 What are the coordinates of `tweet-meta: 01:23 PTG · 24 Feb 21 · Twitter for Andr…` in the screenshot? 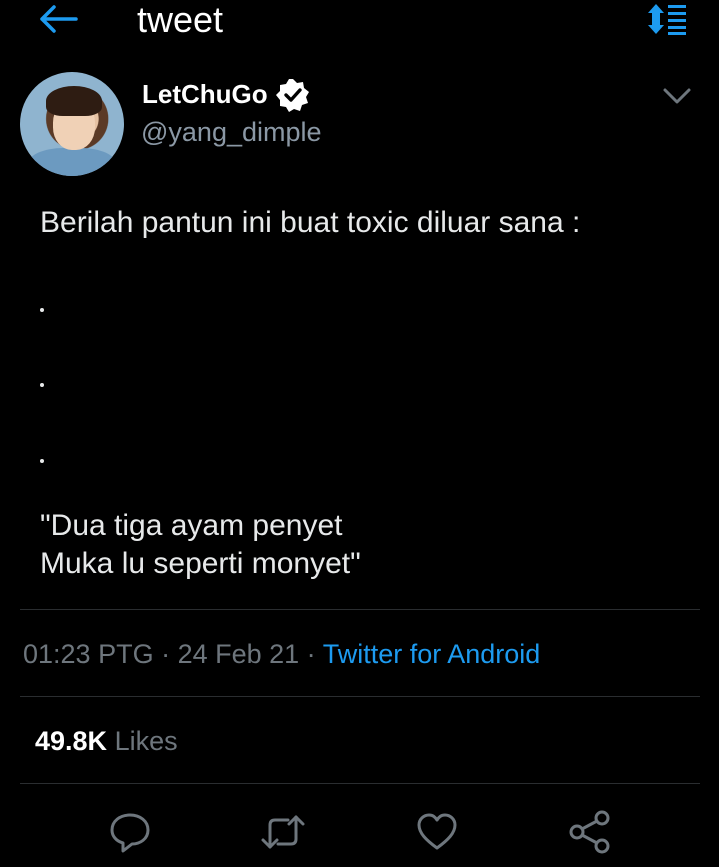 It's located at (281, 654).